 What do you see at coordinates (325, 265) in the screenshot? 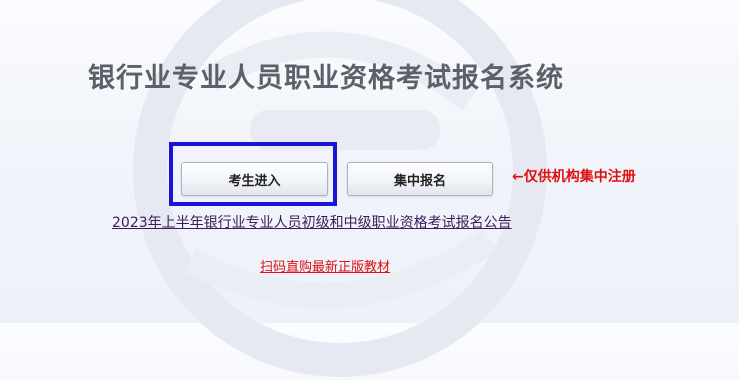
I see `textbook-purchase-link: 扫码直购最新正版教材` at bounding box center [325, 265].